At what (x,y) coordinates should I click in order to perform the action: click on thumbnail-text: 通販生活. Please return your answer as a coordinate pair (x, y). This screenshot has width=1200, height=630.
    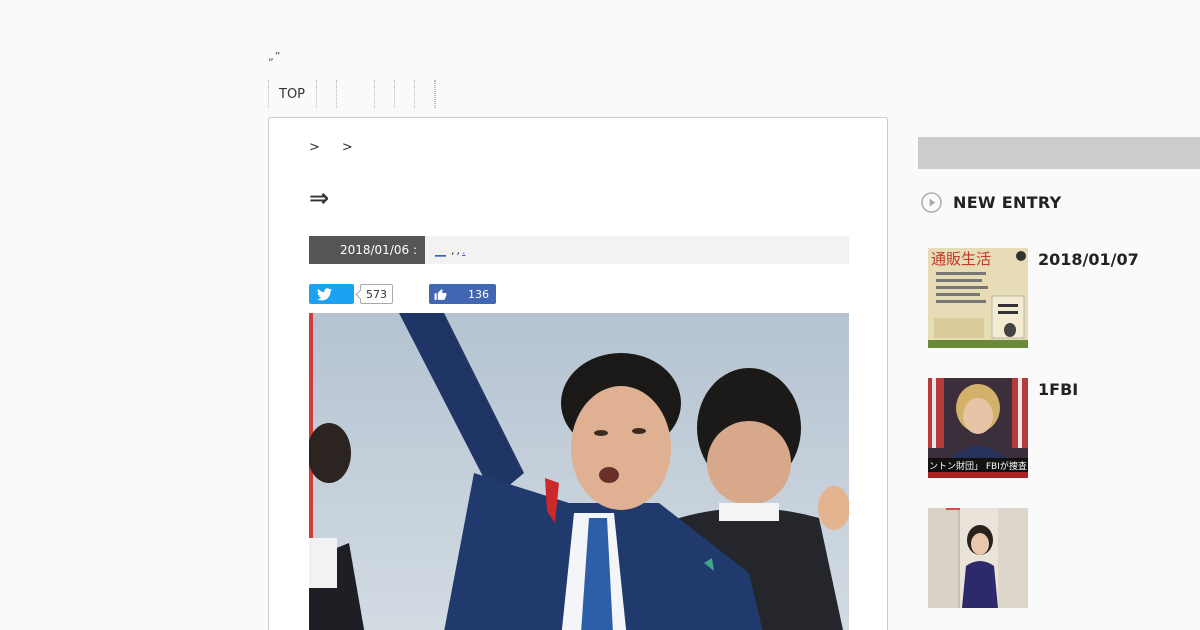
    Looking at the image, I should click on (961, 259).